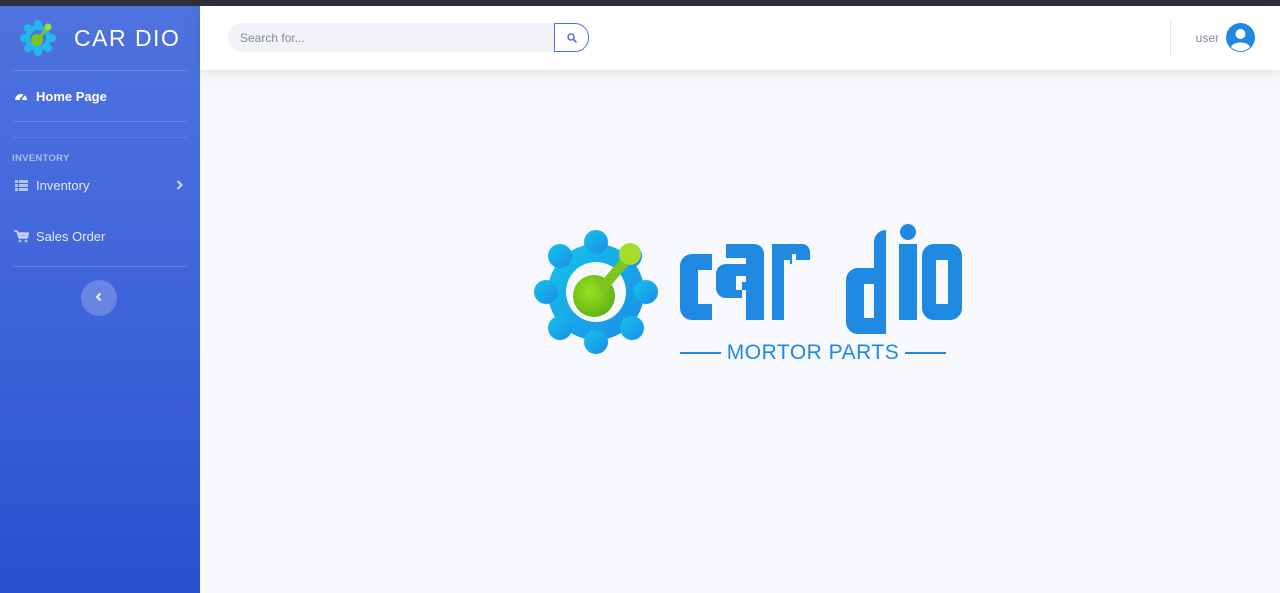  I want to click on car-dio-wordmark, so click(821, 279).